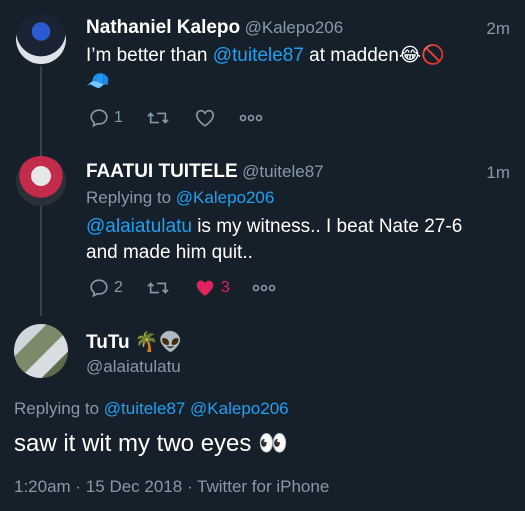 Image resolution: width=525 pixels, height=511 pixels. What do you see at coordinates (139, 226) in the screenshot?
I see `mention-link: @alaiatulatu` at bounding box center [139, 226].